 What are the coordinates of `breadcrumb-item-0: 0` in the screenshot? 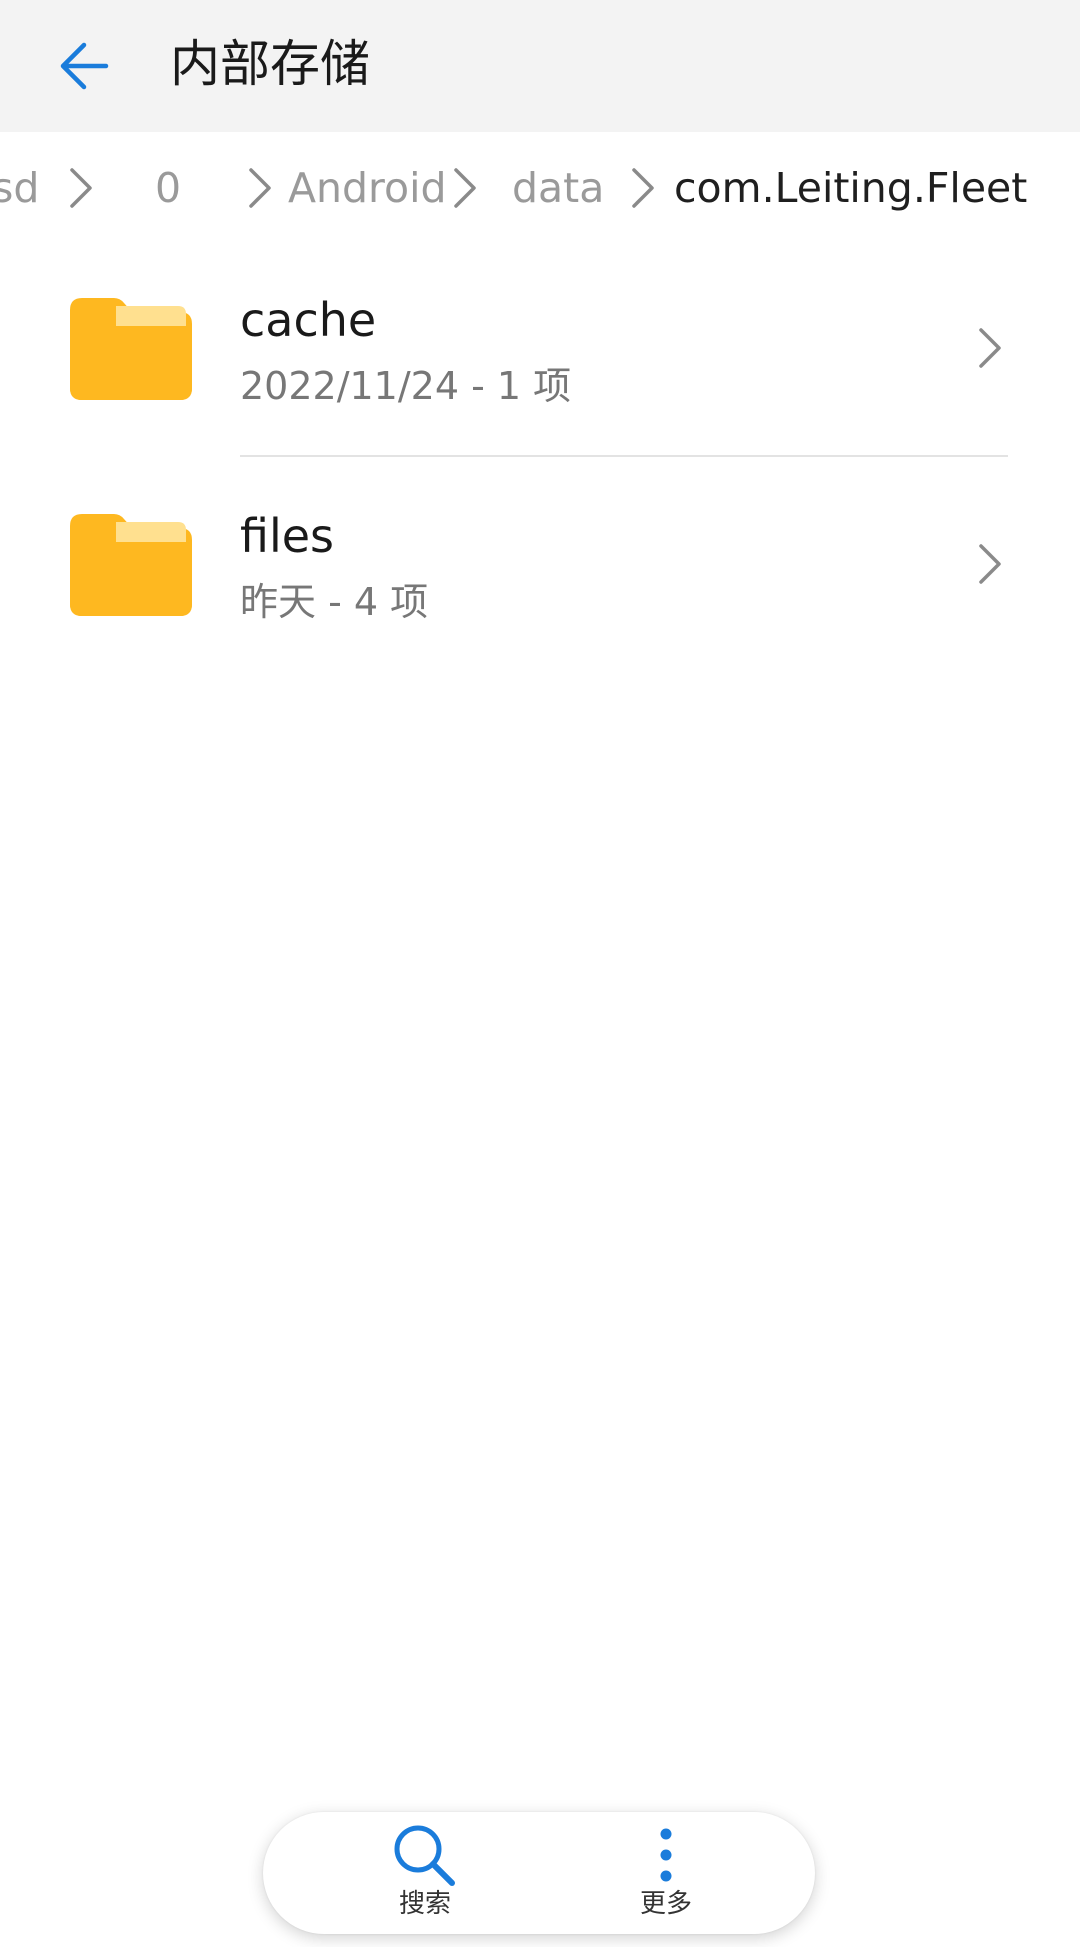 It's located at (168, 188).